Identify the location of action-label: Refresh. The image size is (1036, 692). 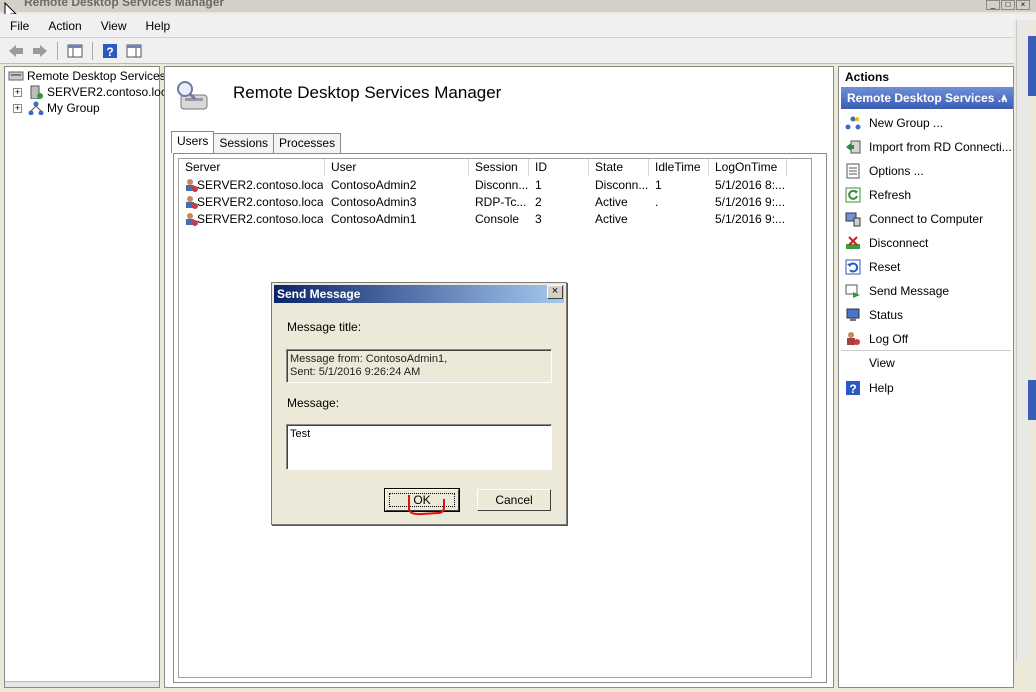
(890, 195).